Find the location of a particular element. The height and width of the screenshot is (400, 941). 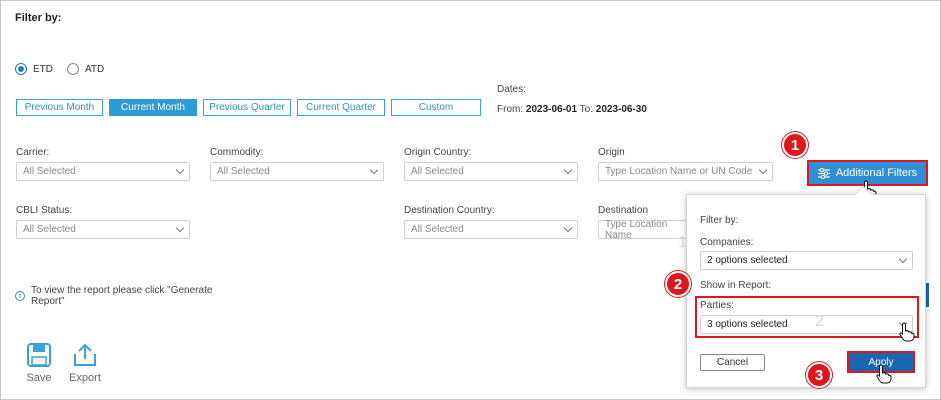

atd-radio-label: ATD is located at coordinates (95, 69).